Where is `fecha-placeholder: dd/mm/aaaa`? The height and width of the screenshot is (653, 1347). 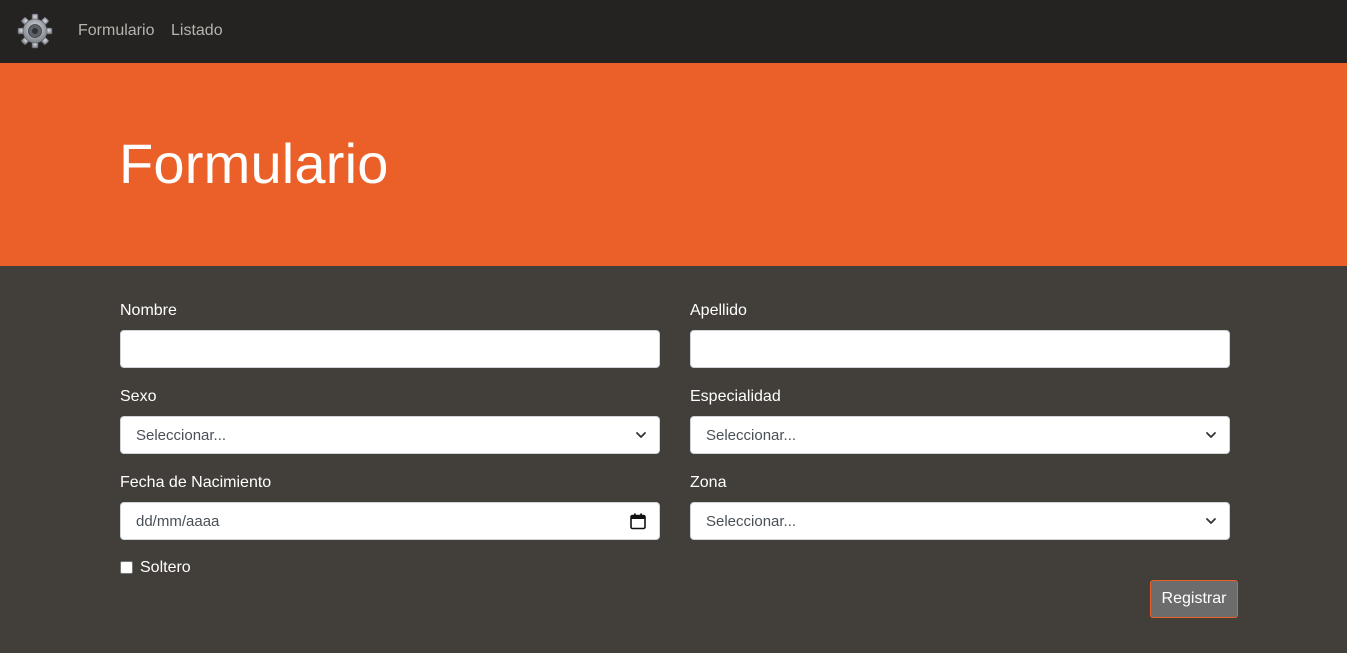
fecha-placeholder: dd/mm/aaaa is located at coordinates (178, 521).